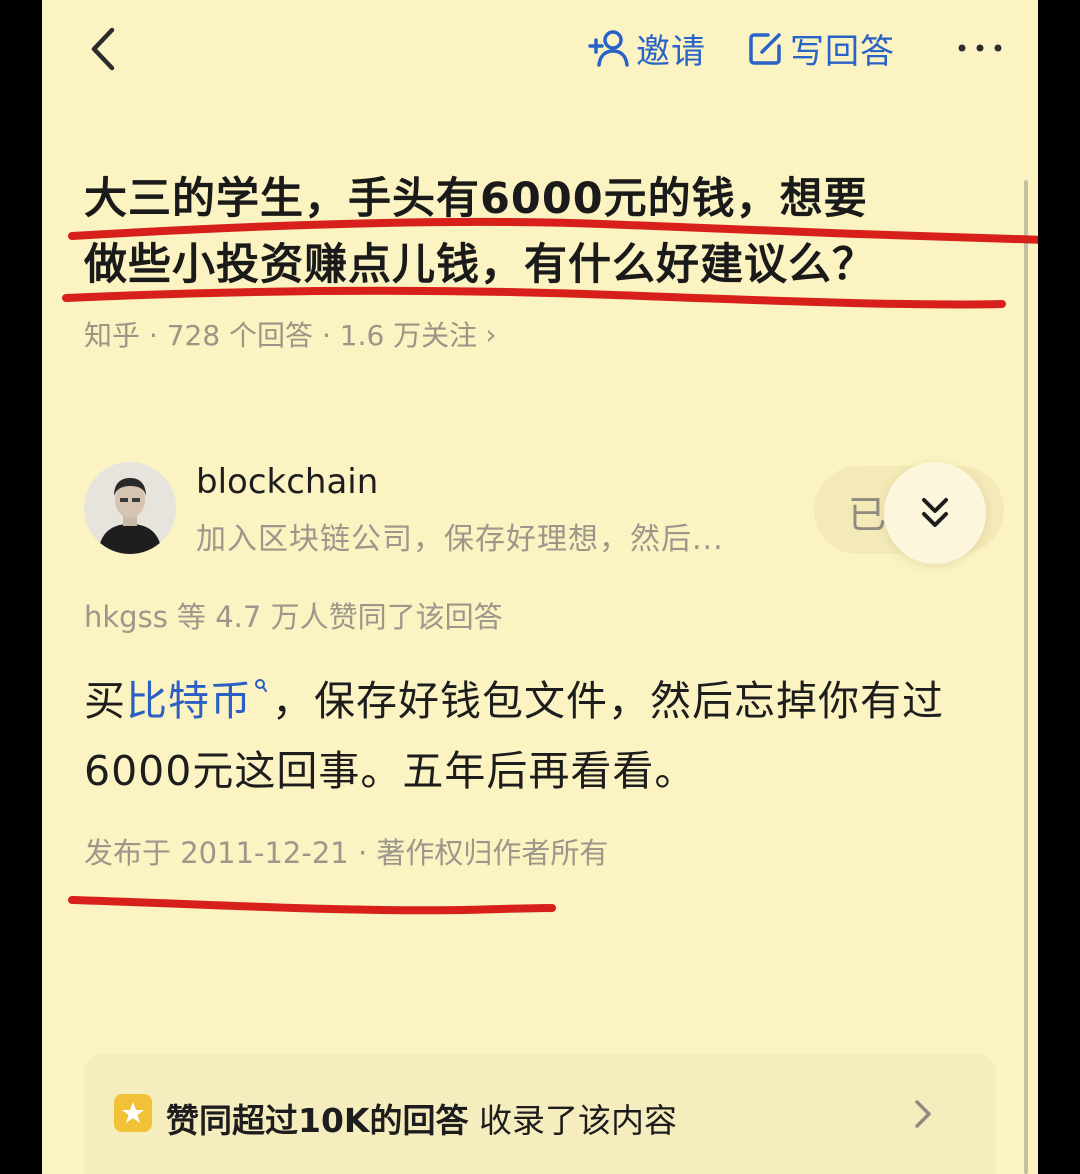  I want to click on more-horizontal-icon, so click(980, 48).